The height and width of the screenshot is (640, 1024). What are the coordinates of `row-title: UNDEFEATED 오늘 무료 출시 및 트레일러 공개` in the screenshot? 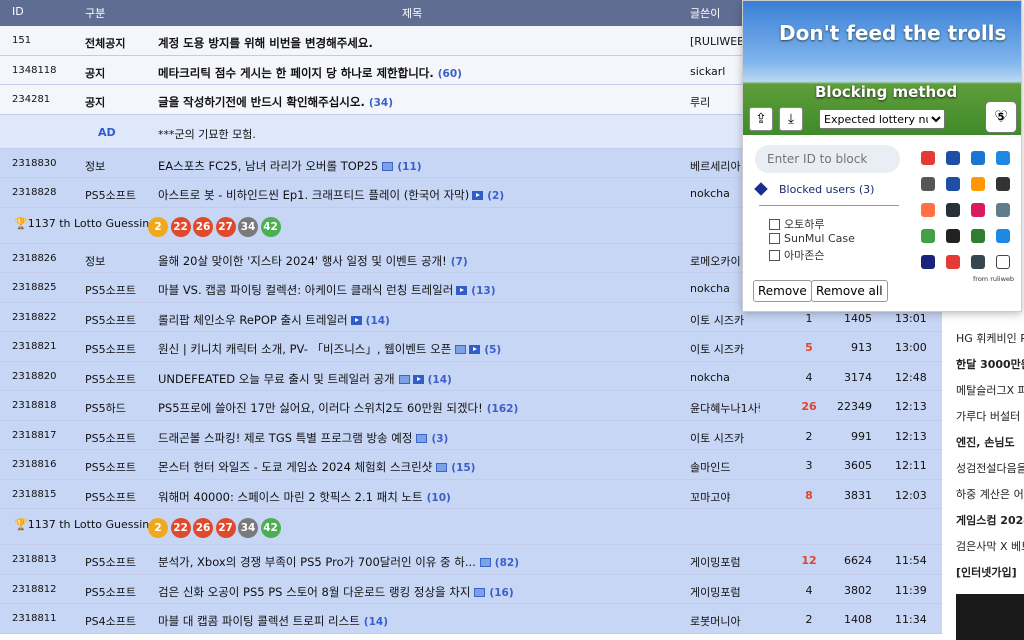 It's located at (276, 379).